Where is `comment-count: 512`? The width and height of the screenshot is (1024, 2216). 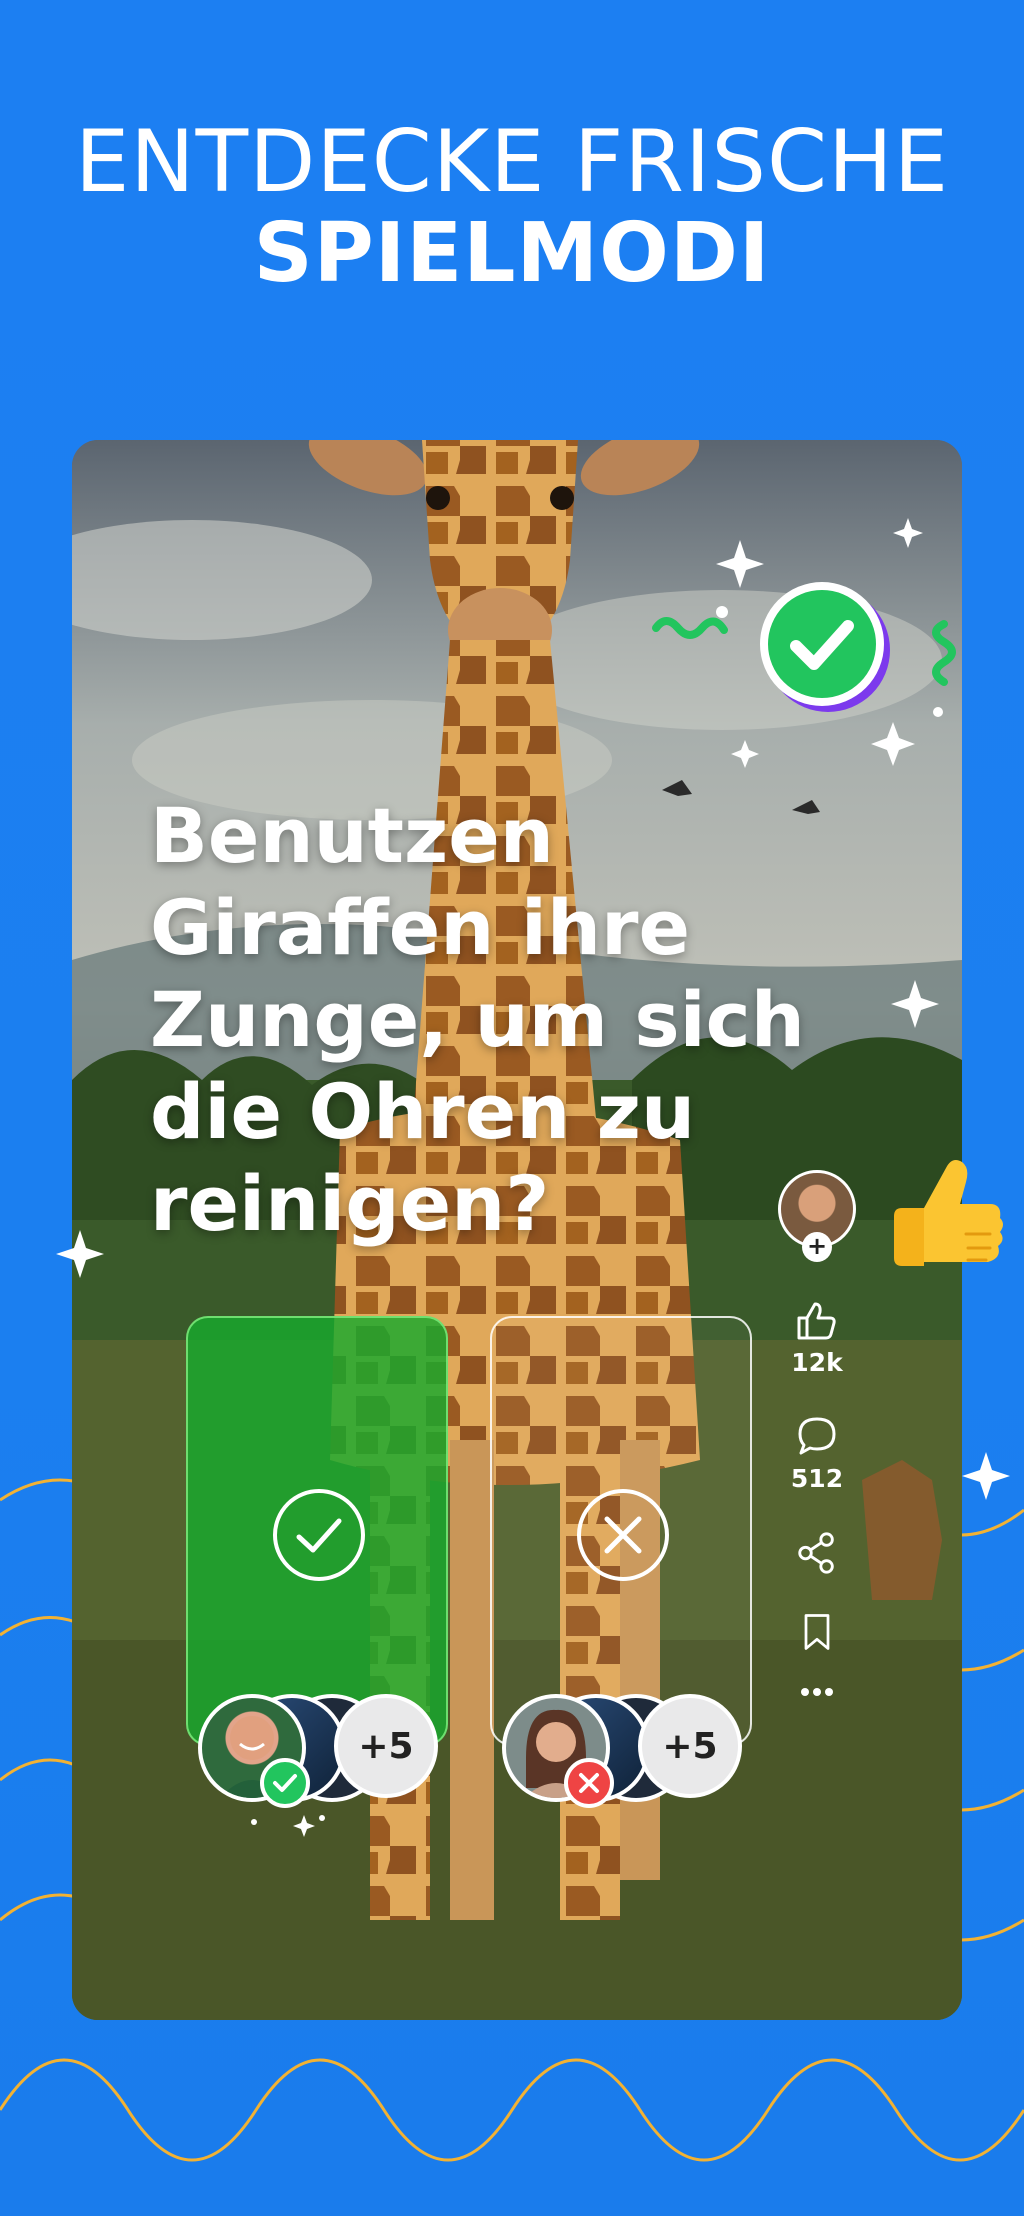 comment-count: 512 is located at coordinates (817, 1478).